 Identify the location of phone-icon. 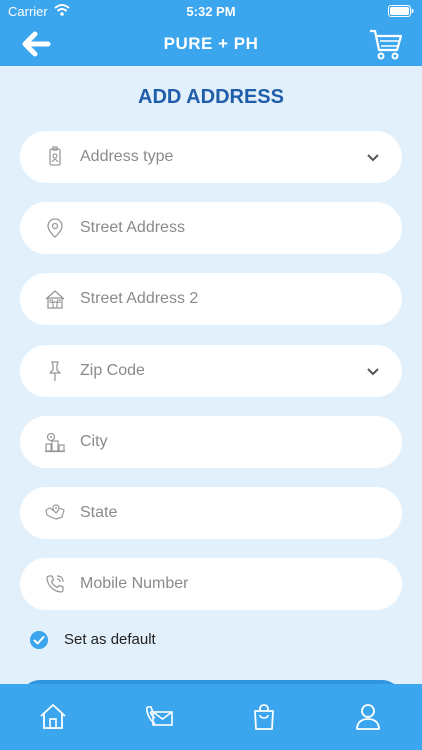
(55, 584).